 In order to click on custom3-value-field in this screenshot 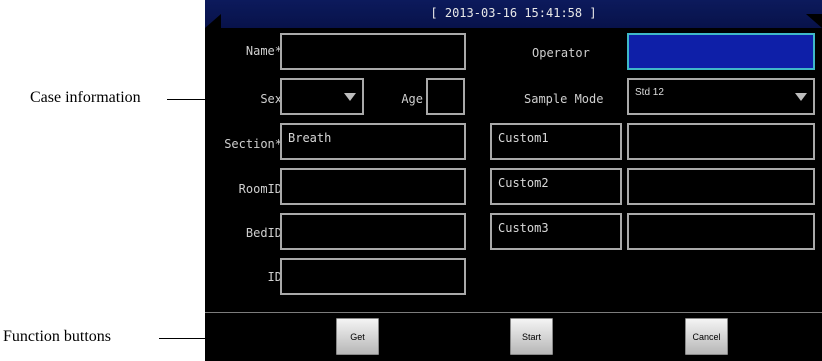, I will do `click(721, 231)`.